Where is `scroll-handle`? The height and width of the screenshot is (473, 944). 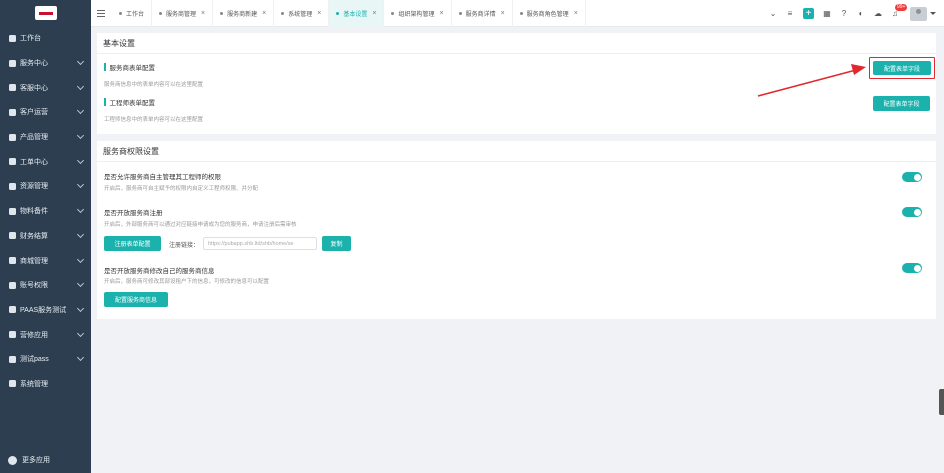 scroll-handle is located at coordinates (941, 402).